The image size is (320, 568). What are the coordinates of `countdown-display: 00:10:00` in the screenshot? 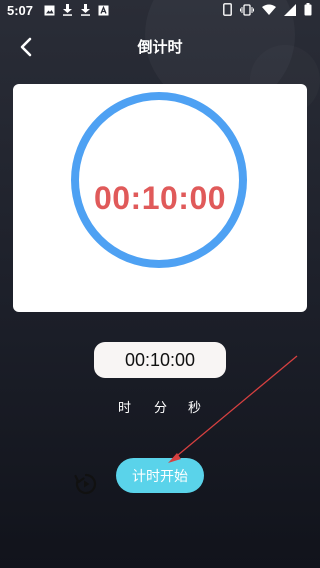 It's located at (160, 198).